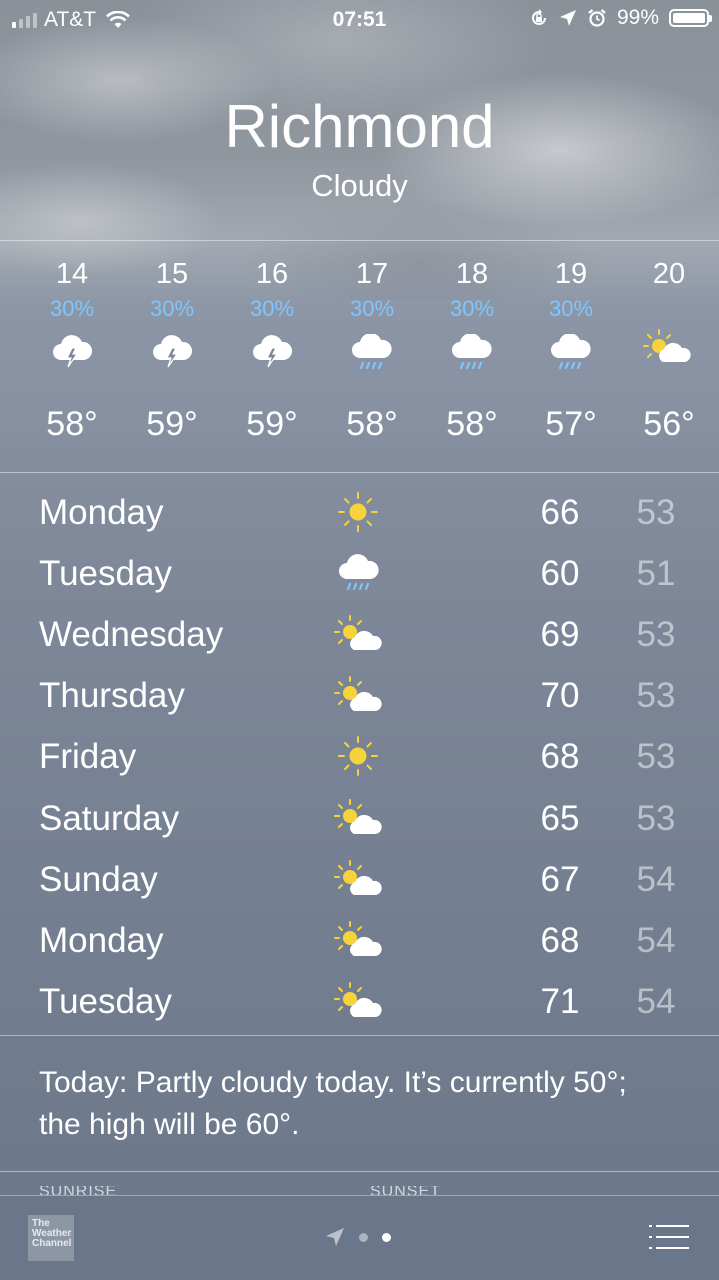 The height and width of the screenshot is (1280, 719). Describe the element at coordinates (98, 879) in the screenshot. I see `daily-day: Sunday` at that location.